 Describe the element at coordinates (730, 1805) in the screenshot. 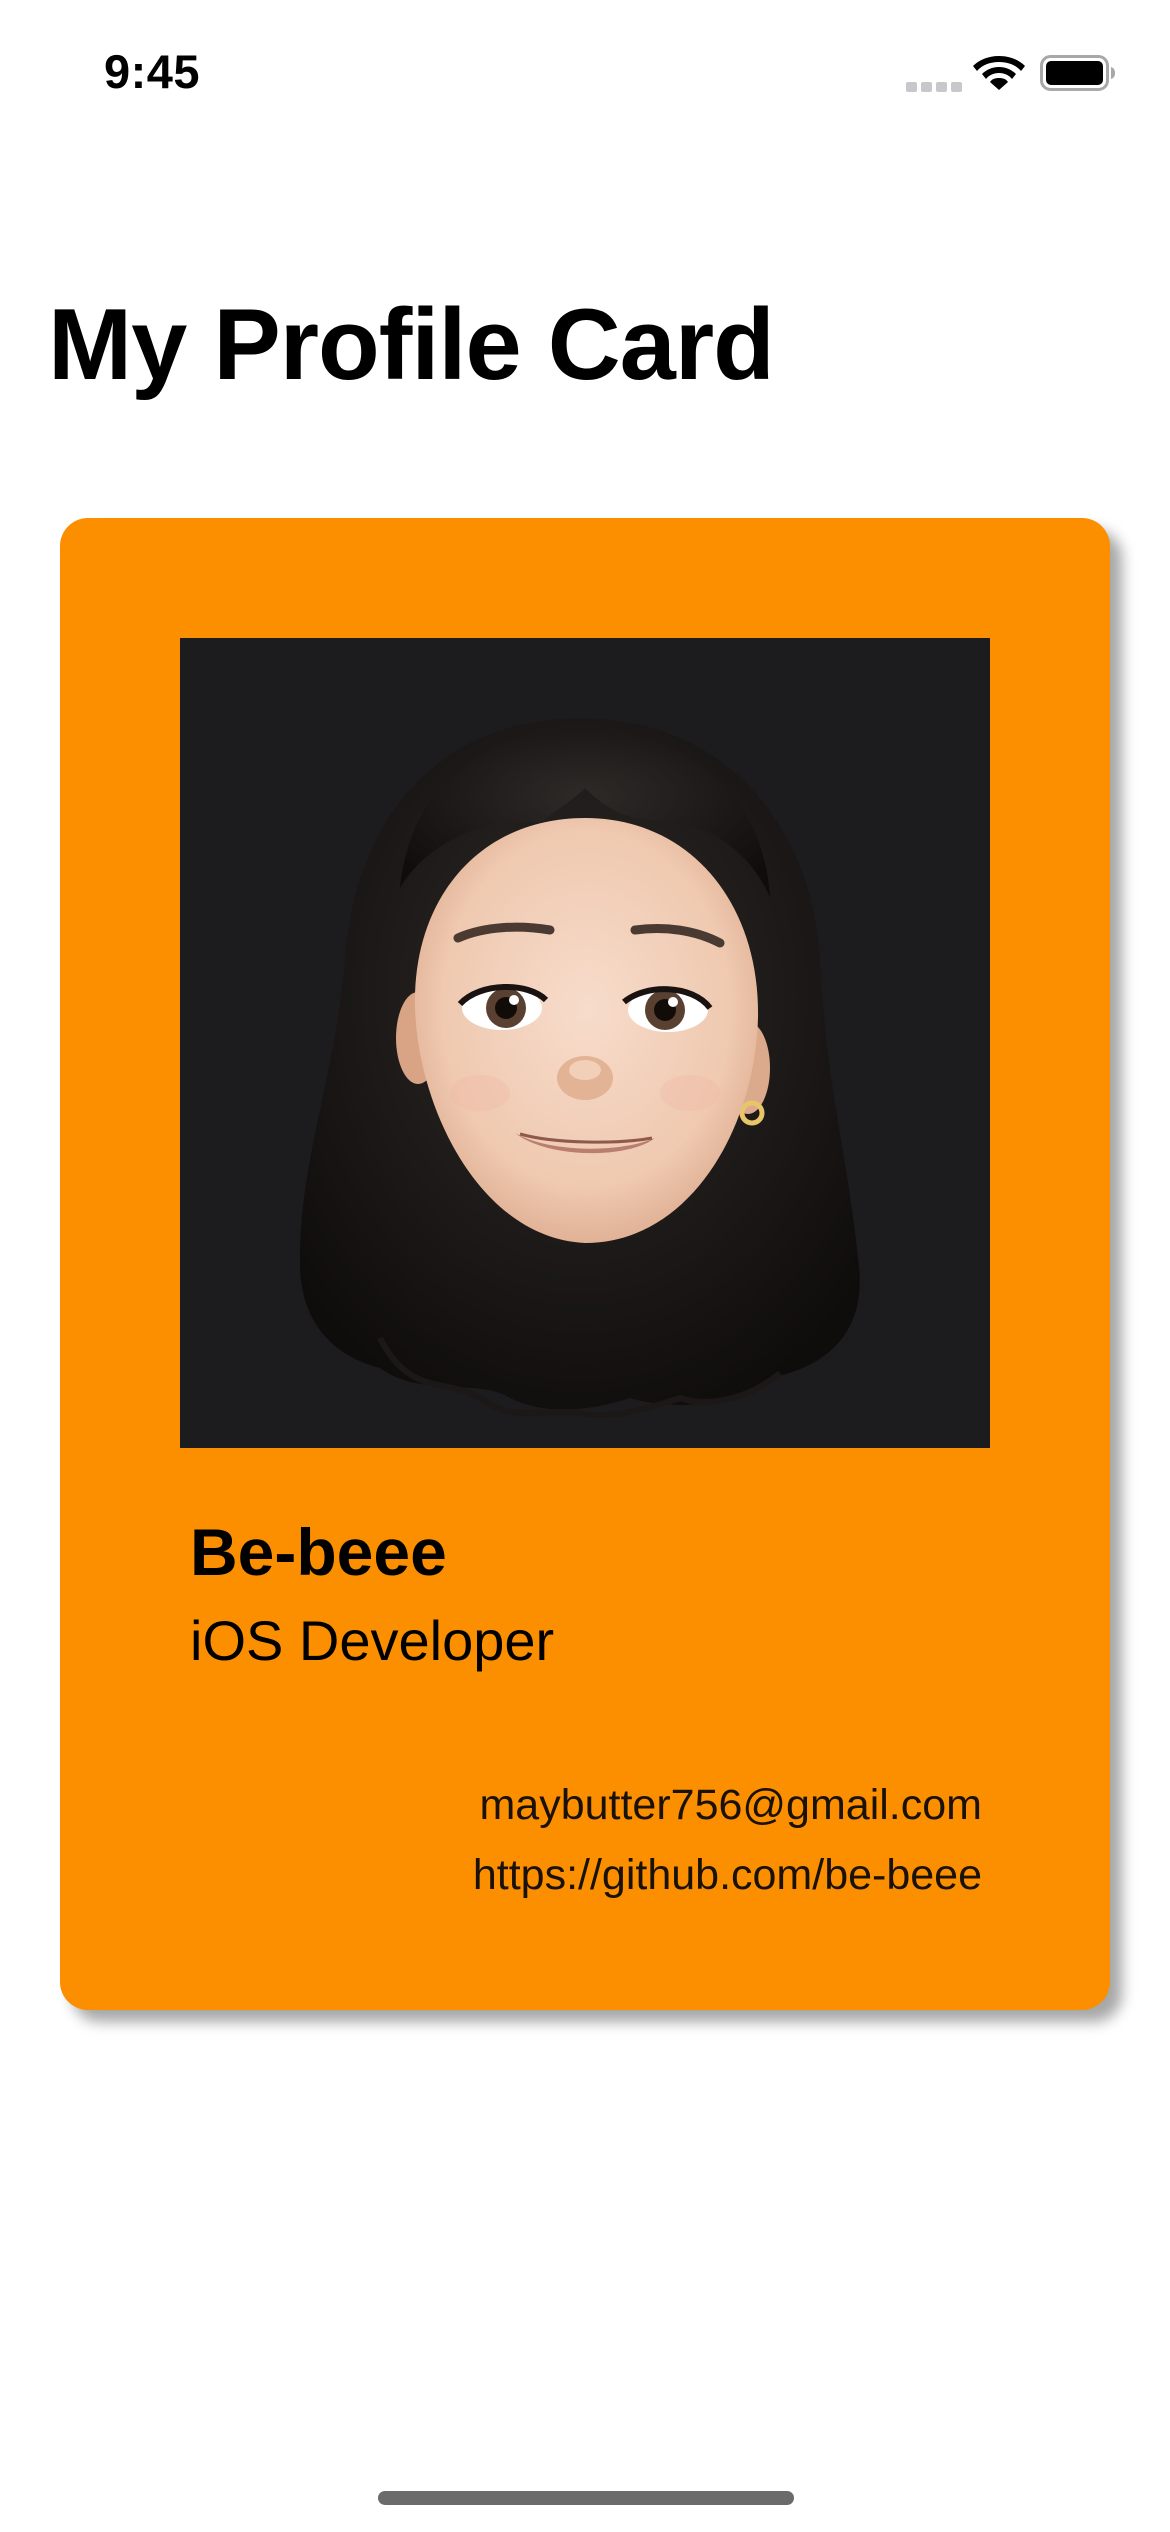

I see `email-text: maybutter756@gmail.com` at that location.